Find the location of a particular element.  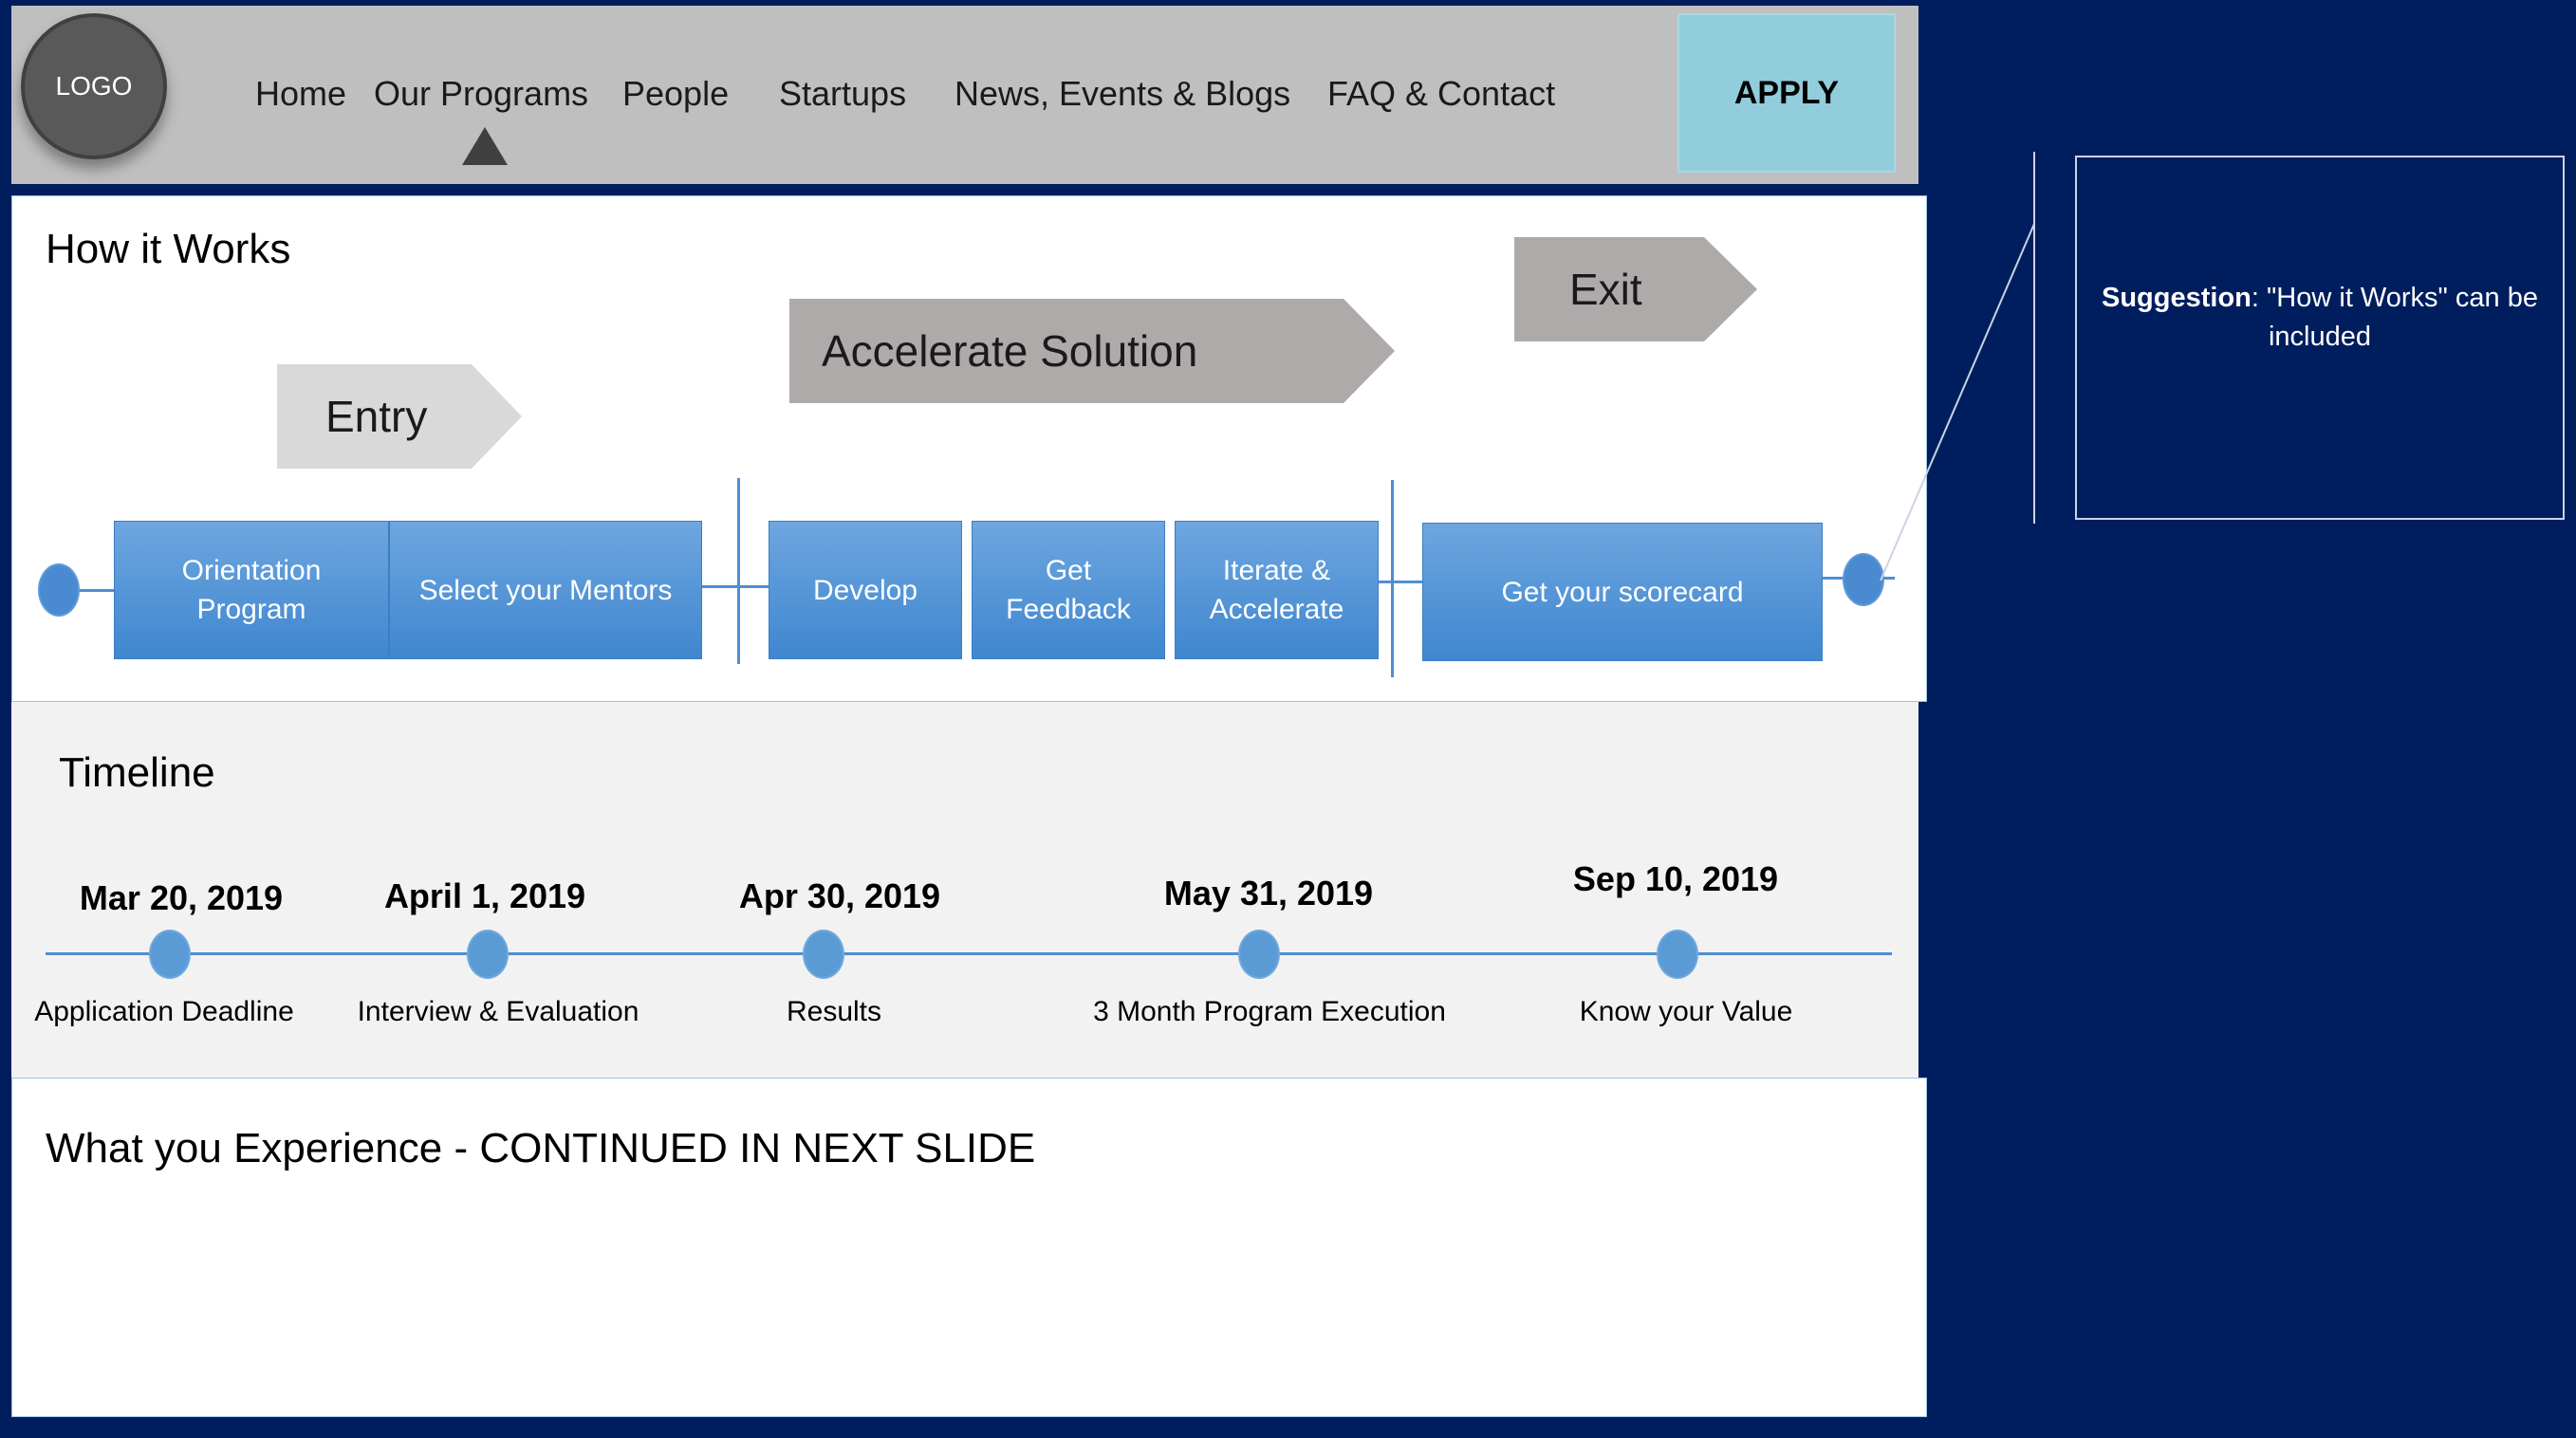

milestone-date: Apr 30, 2019 is located at coordinates (839, 896).